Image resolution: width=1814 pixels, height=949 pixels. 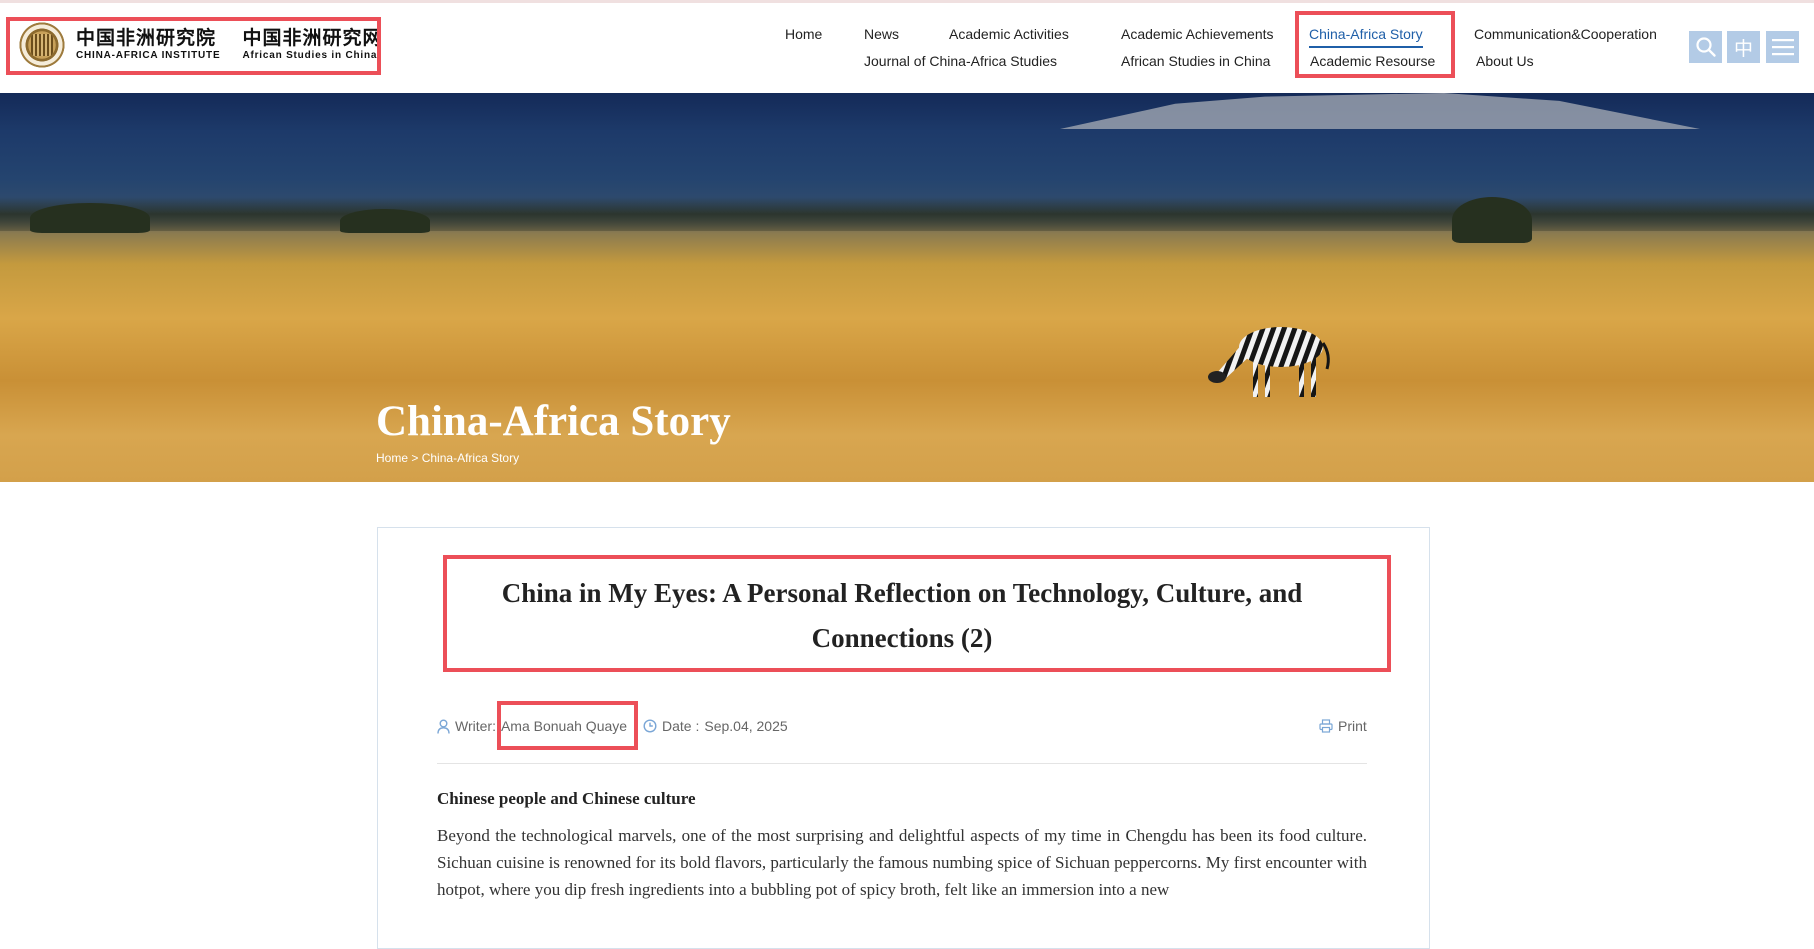 I want to click on article-date: Sep.04, 2025, so click(x=746, y=726).